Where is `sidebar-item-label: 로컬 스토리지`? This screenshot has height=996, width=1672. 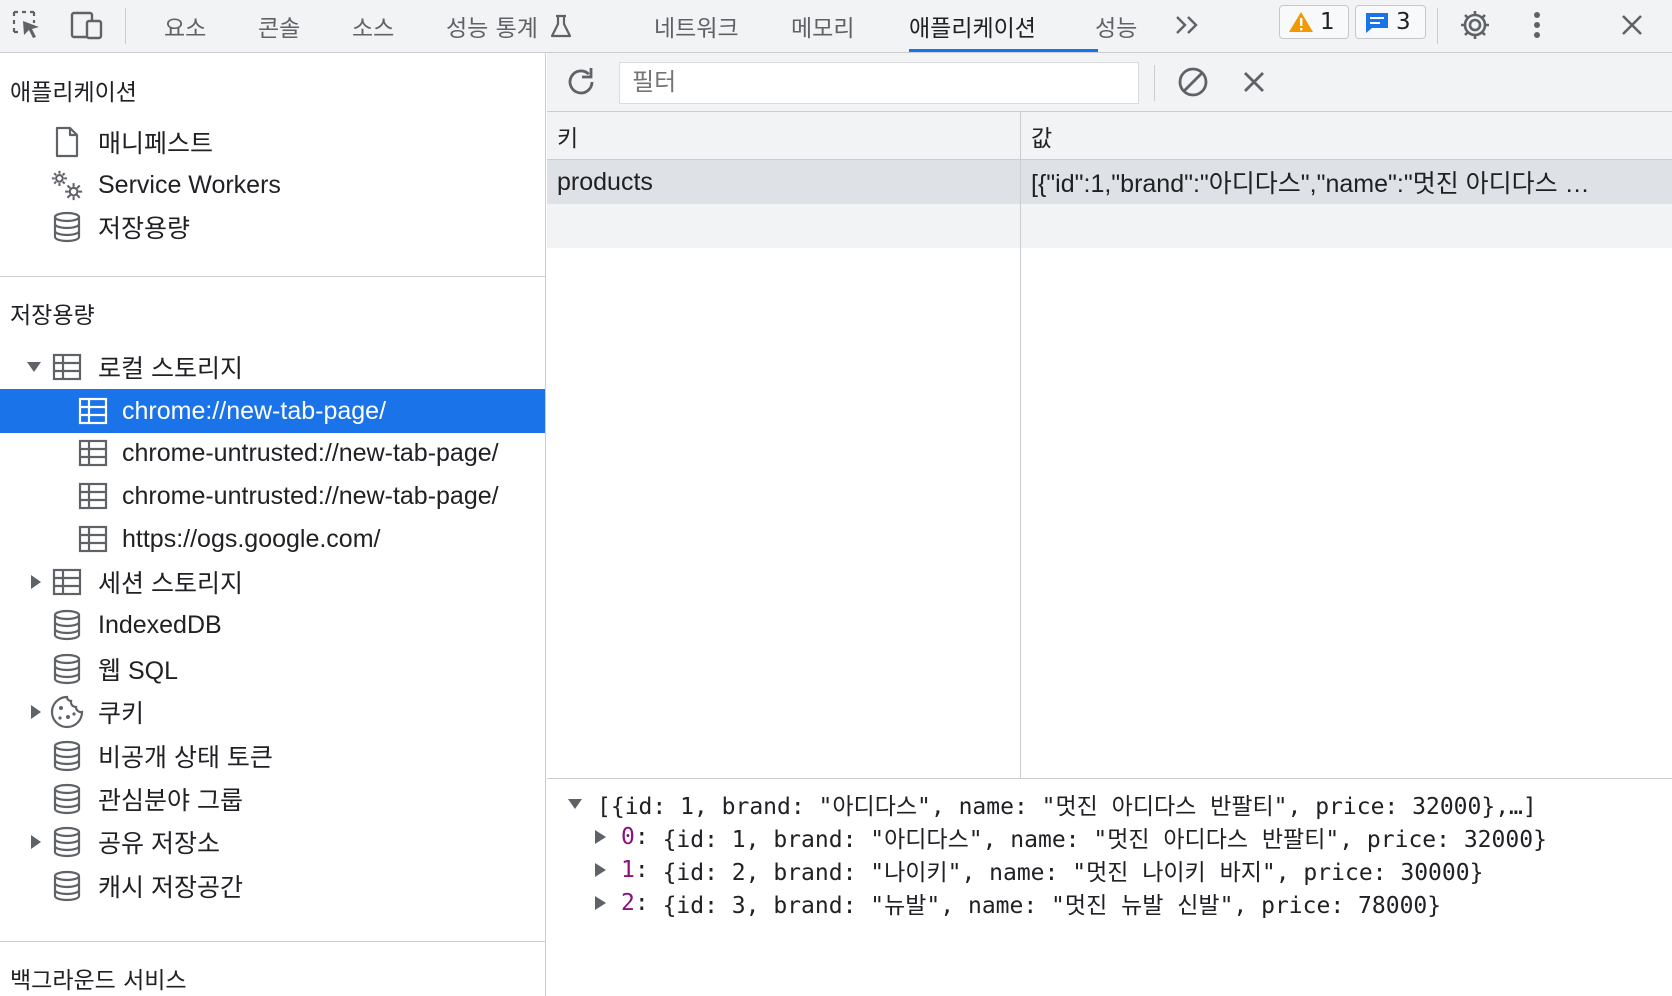
sidebar-item-label: 로컬 스토리지 is located at coordinates (170, 369).